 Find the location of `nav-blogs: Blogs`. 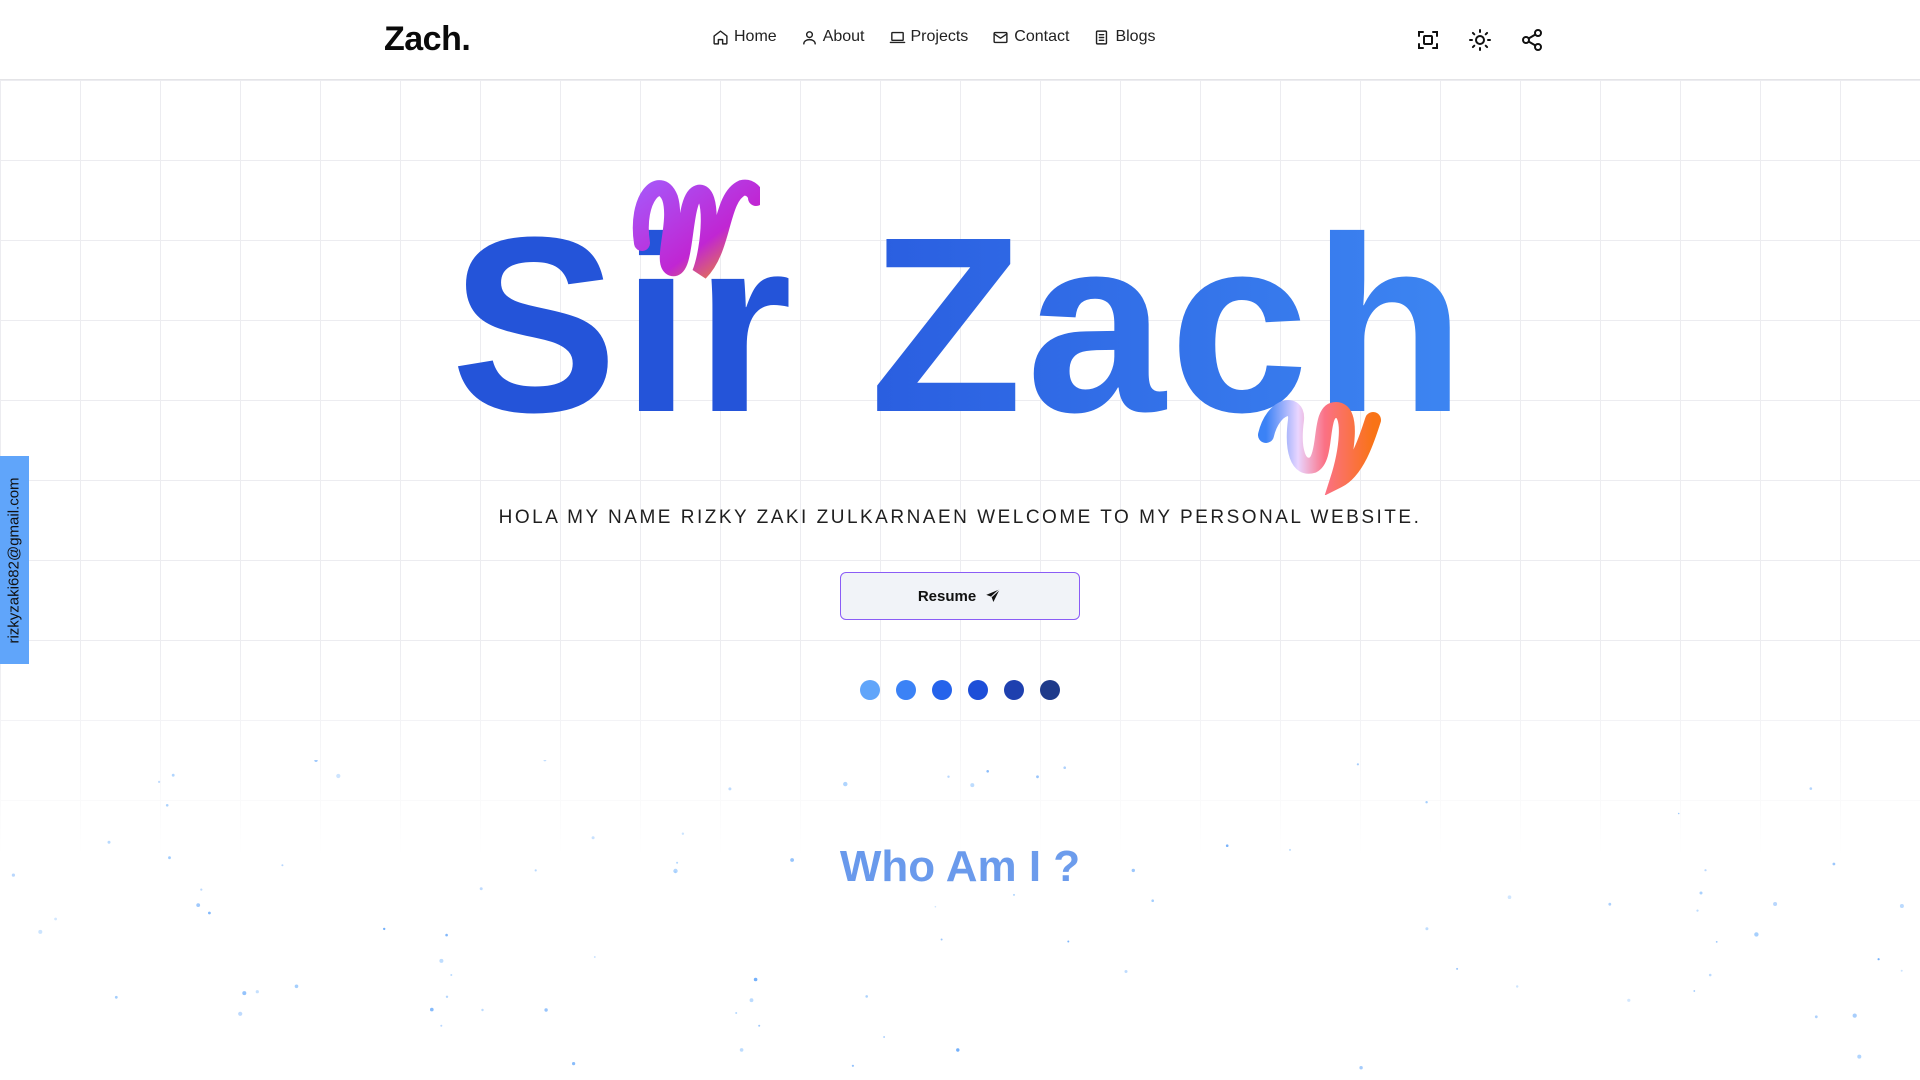

nav-blogs: Blogs is located at coordinates (1124, 37).